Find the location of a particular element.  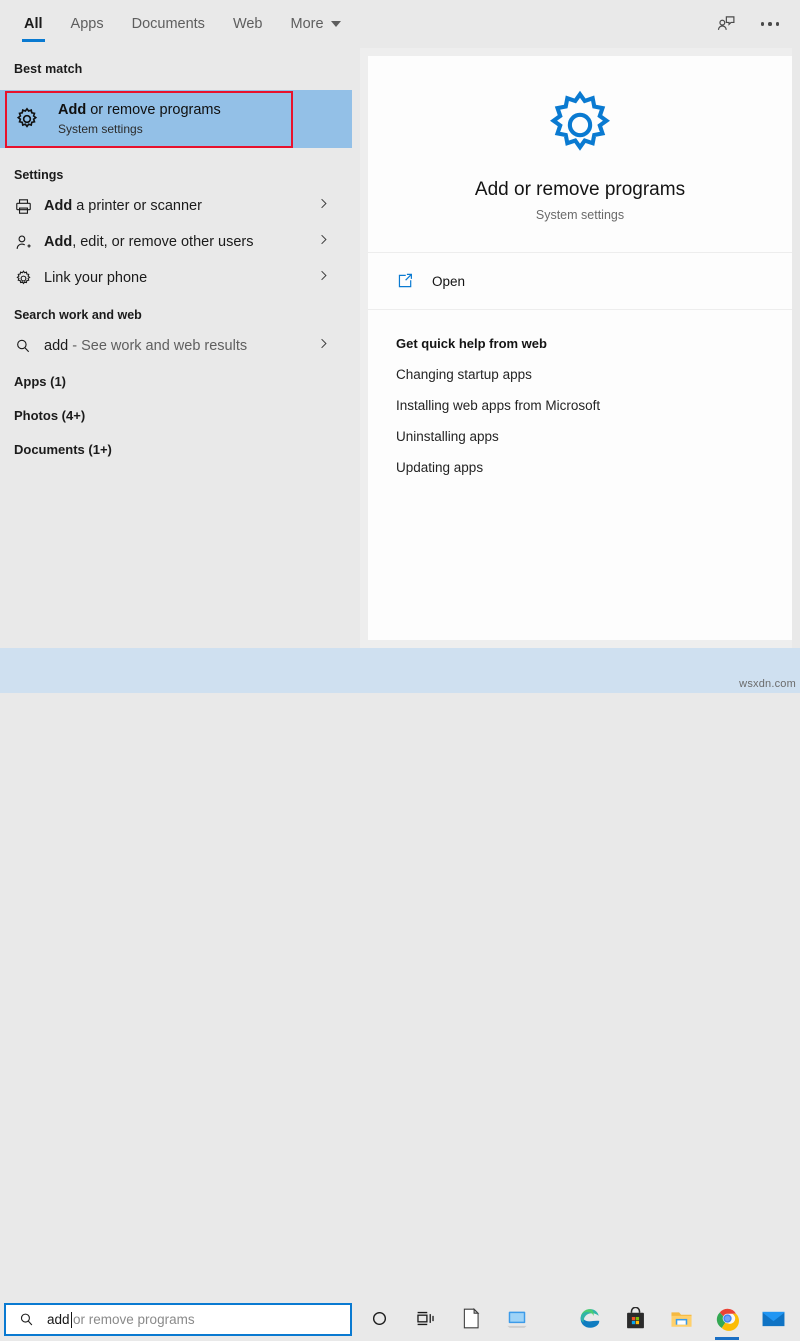

tab-web: Web is located at coordinates (248, 24).